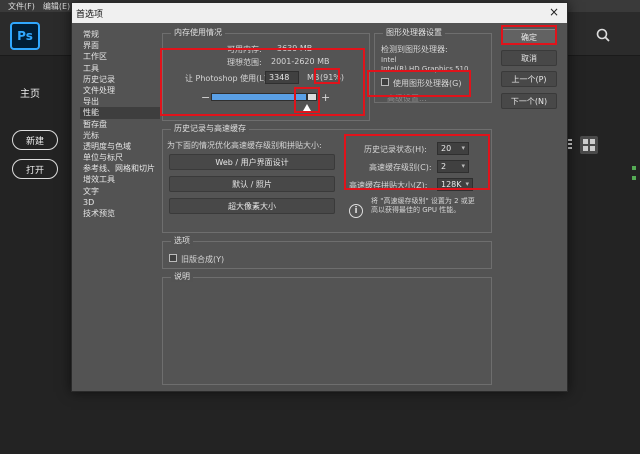 The width and height of the screenshot is (640, 454). What do you see at coordinates (173, 258) in the screenshot?
I see `legacy-compositing-checkbox` at bounding box center [173, 258].